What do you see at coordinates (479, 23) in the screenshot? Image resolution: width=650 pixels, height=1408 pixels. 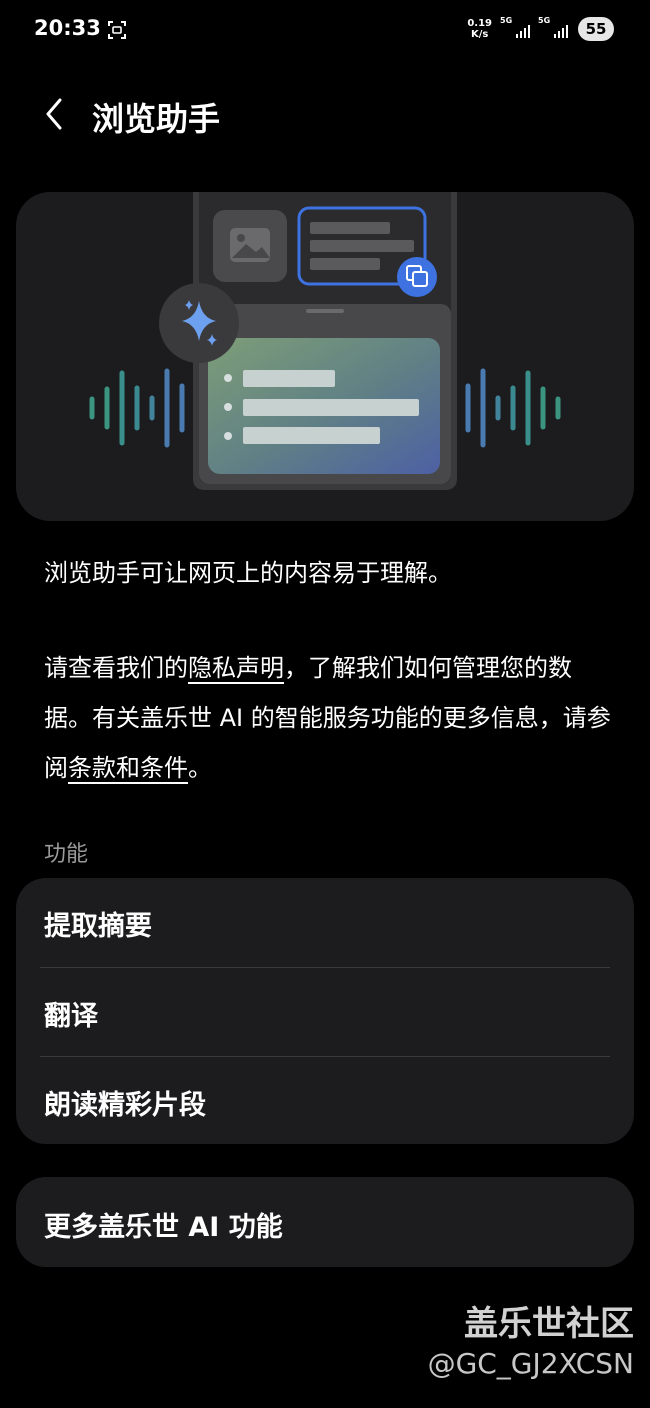 I see `network-speed-value: 0.19` at bounding box center [479, 23].